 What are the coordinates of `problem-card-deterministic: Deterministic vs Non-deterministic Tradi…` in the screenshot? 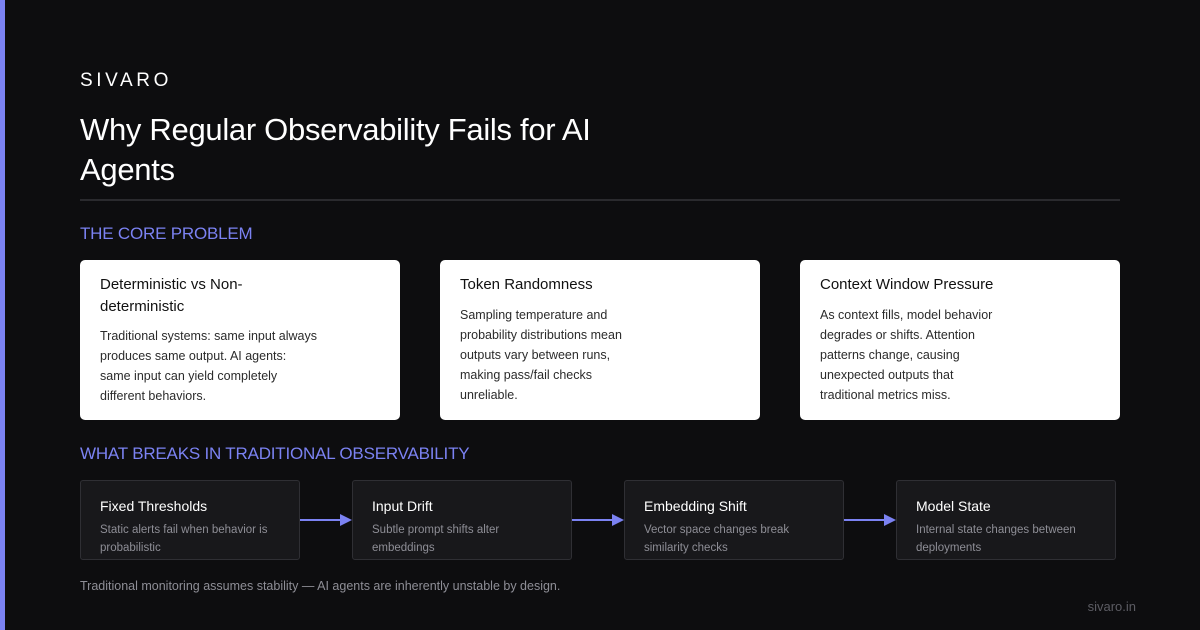 It's located at (240, 340).